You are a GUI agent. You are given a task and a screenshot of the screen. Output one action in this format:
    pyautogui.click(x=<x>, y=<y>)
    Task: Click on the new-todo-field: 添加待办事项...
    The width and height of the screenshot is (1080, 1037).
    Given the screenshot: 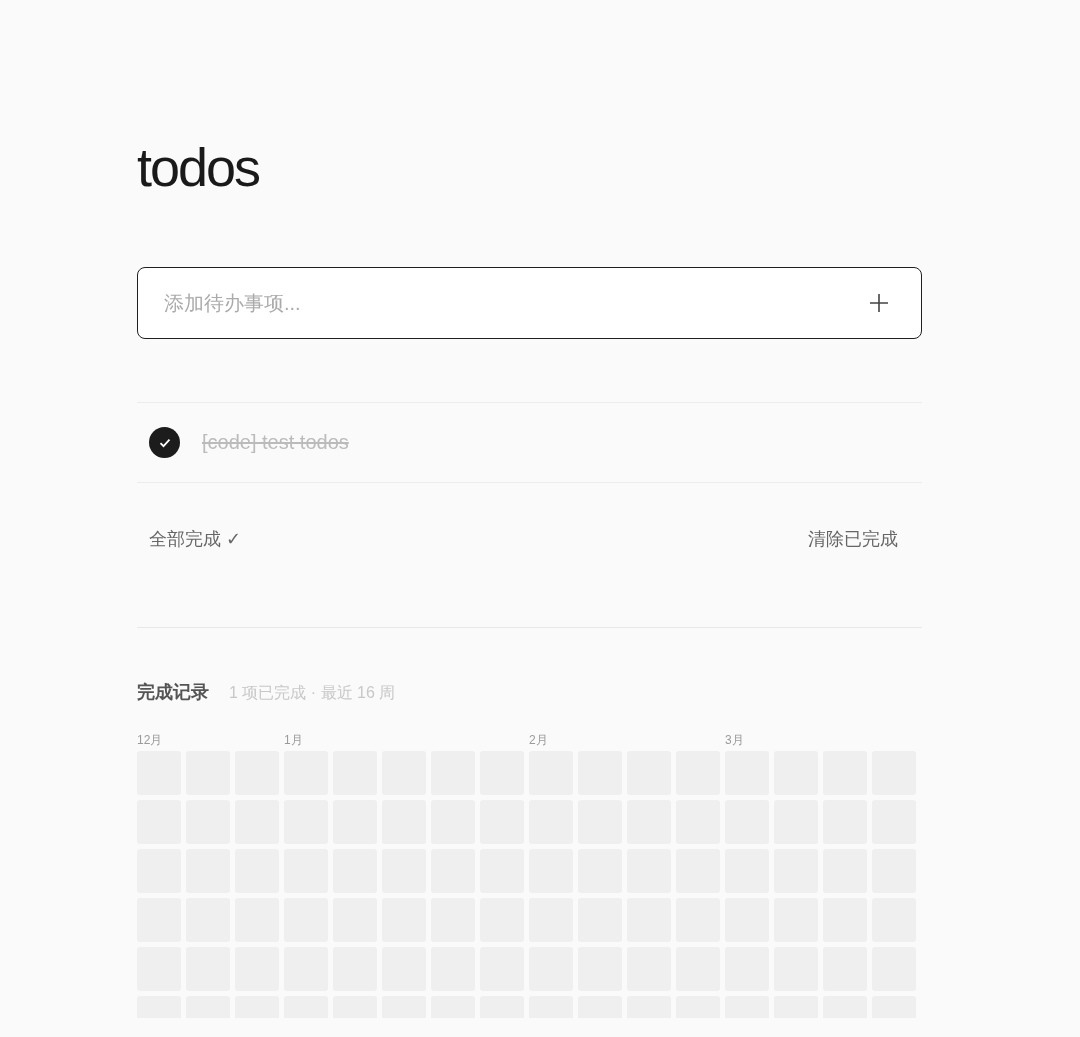 What is the action you would take?
    pyautogui.click(x=529, y=303)
    